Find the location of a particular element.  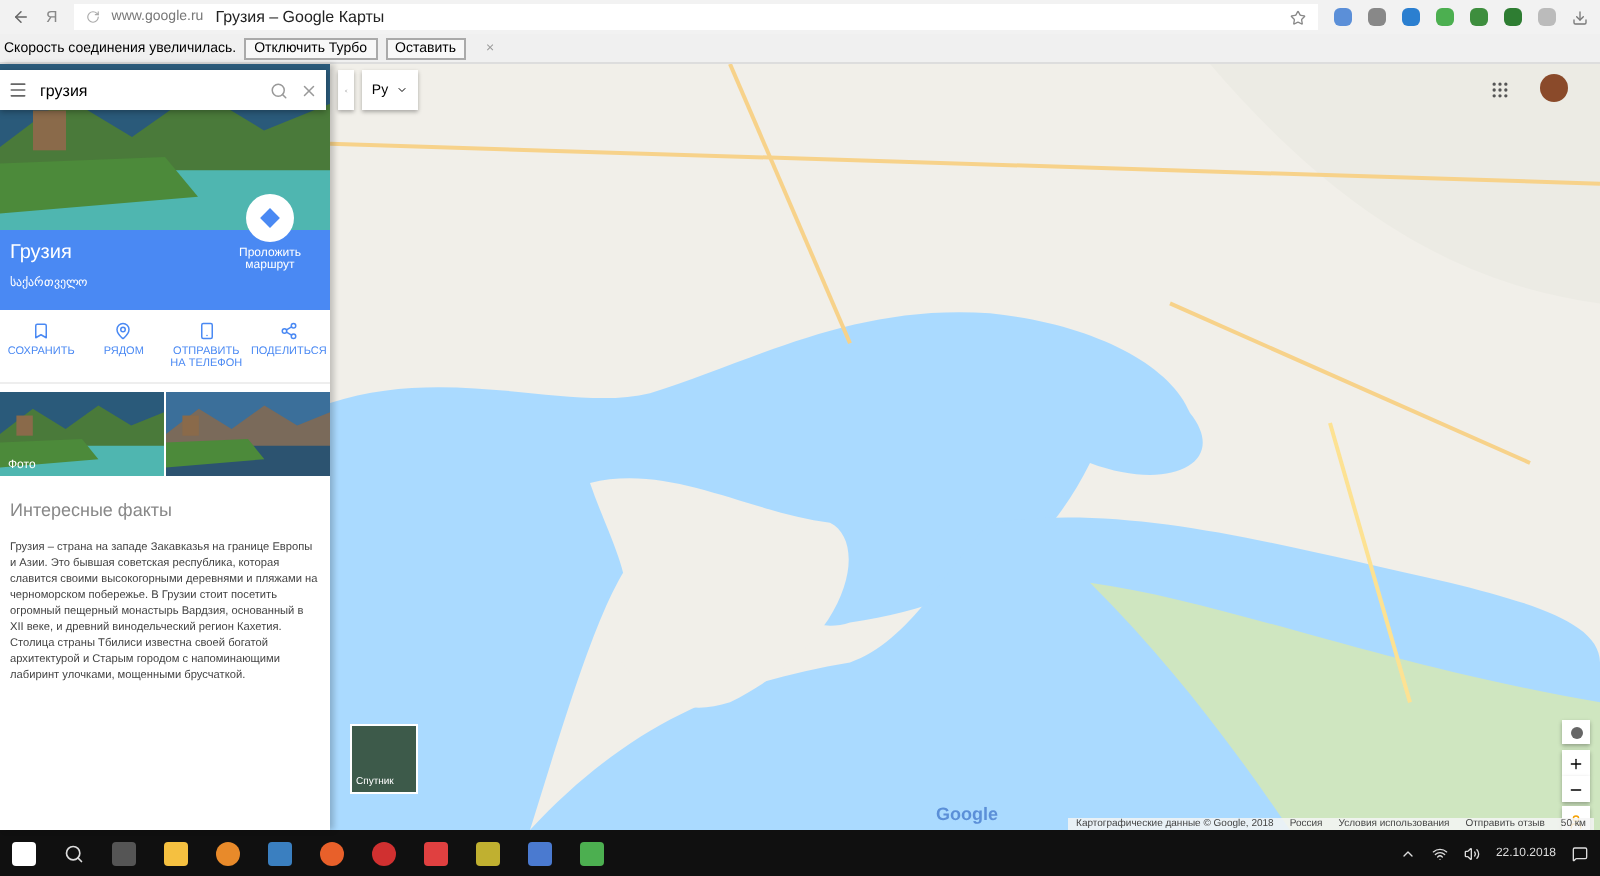

save-icon is located at coordinates (41, 331).